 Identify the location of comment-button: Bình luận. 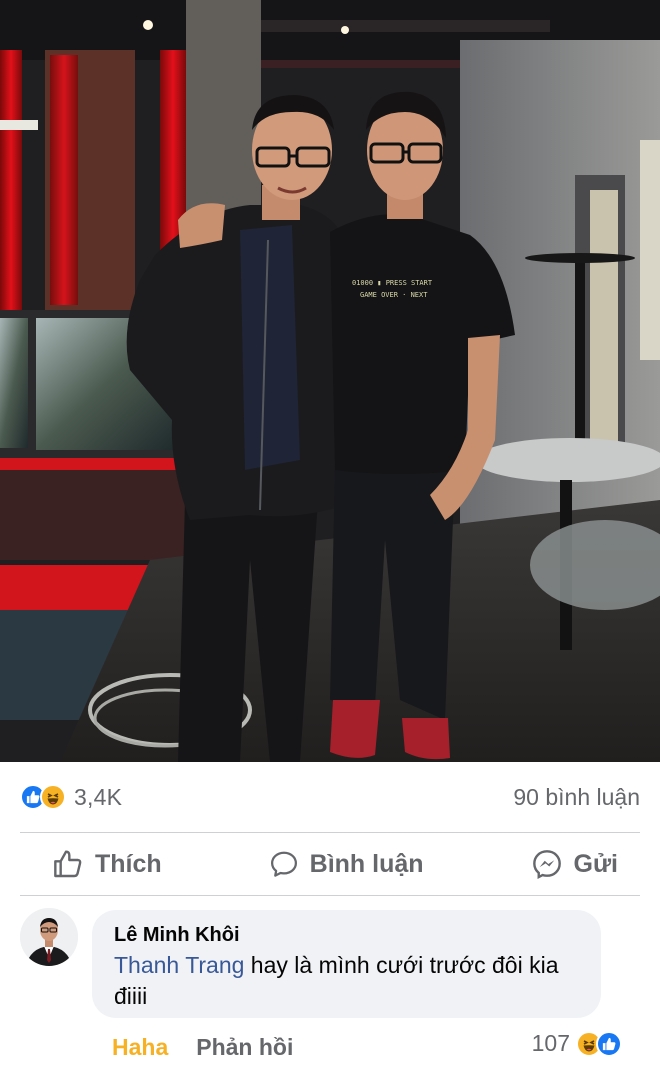
(346, 864).